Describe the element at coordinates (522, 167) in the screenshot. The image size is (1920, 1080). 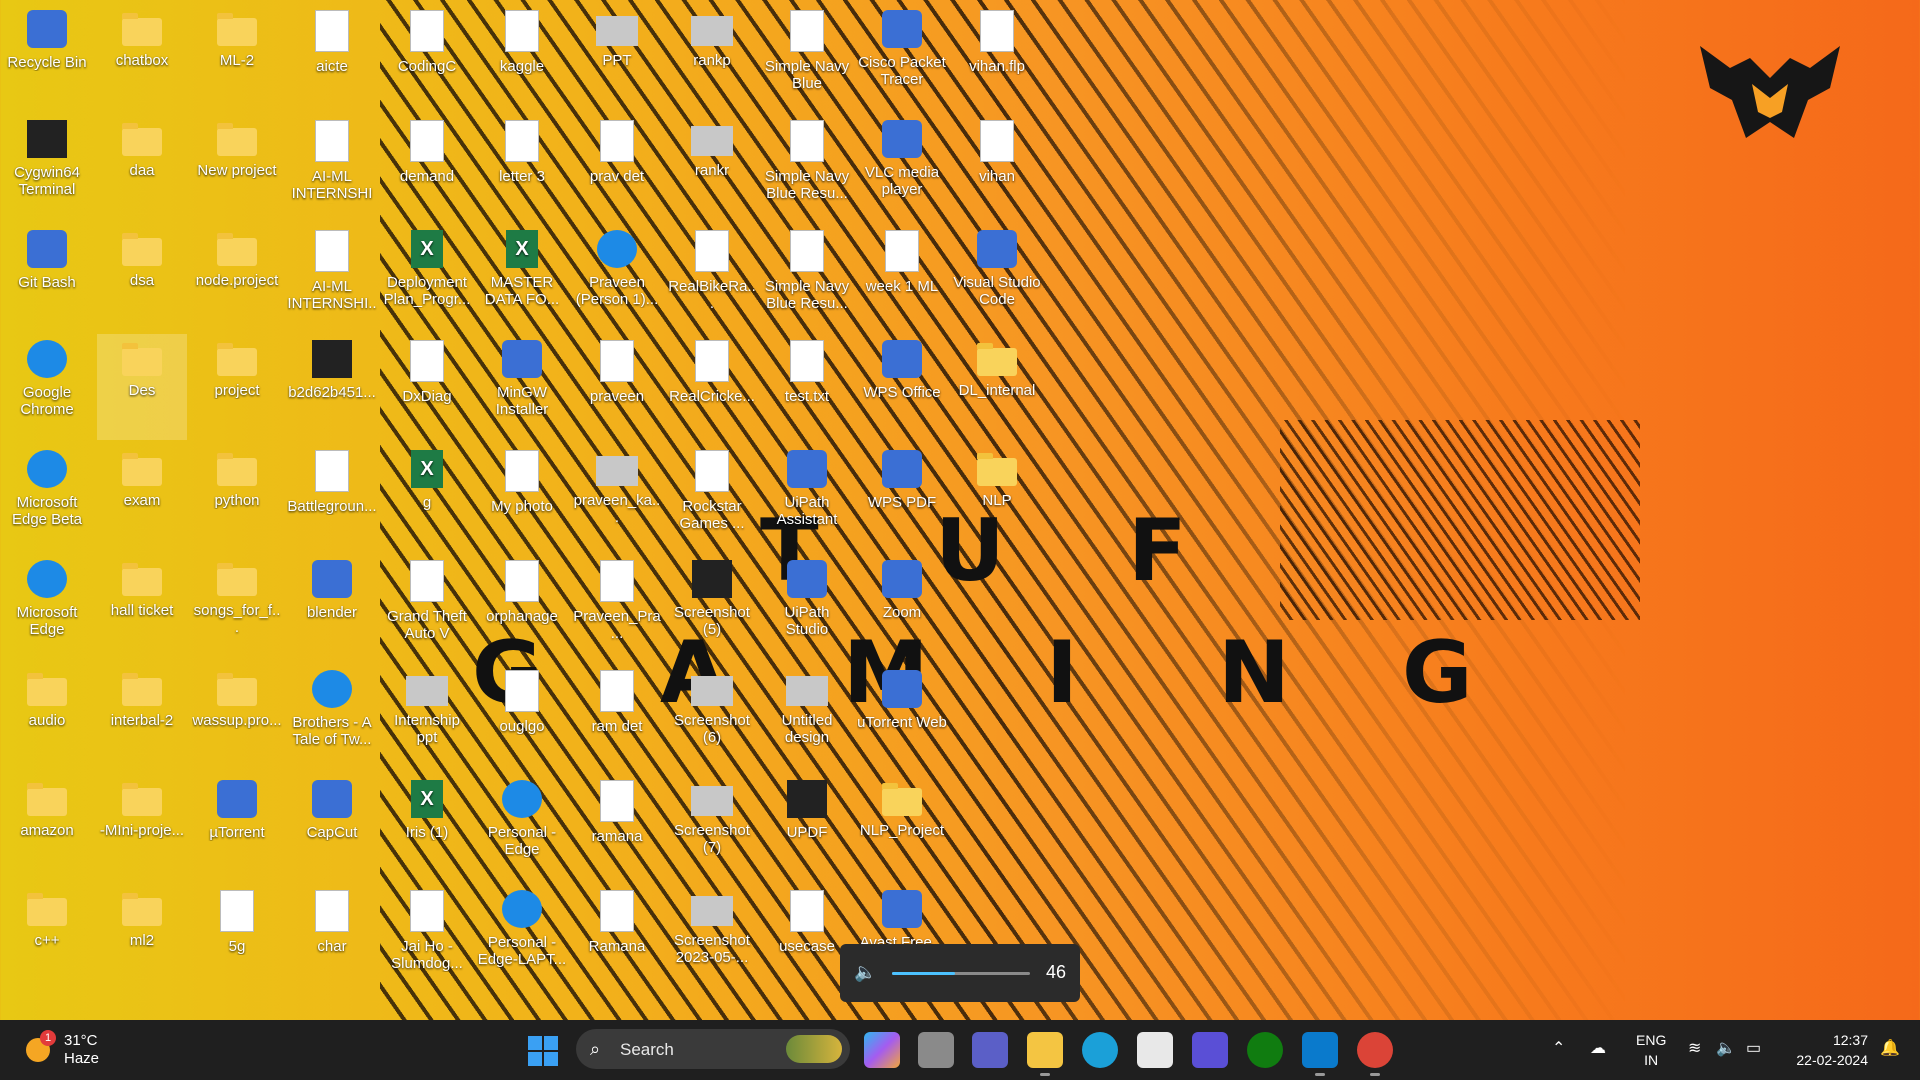
I see `desktop-icon: letter 3` at that location.